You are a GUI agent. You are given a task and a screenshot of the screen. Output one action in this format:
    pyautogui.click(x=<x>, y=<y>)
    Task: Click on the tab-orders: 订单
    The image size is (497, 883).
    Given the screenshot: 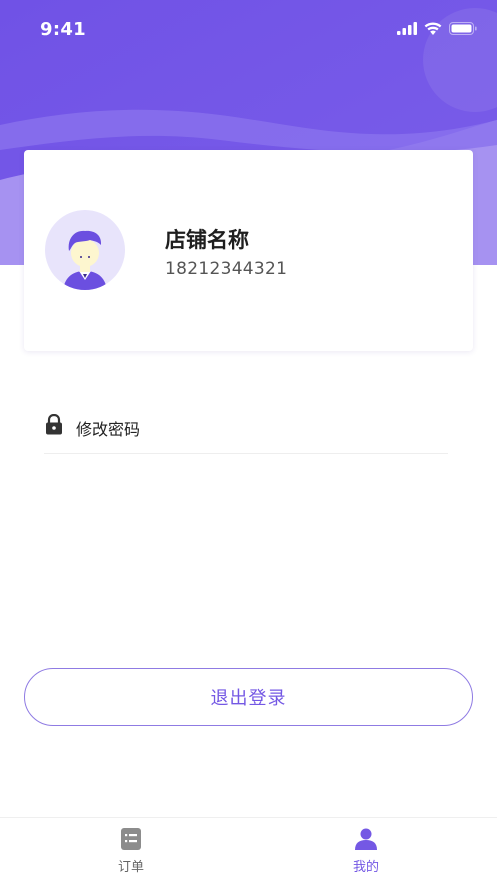 What is the action you would take?
    pyautogui.click(x=131, y=850)
    